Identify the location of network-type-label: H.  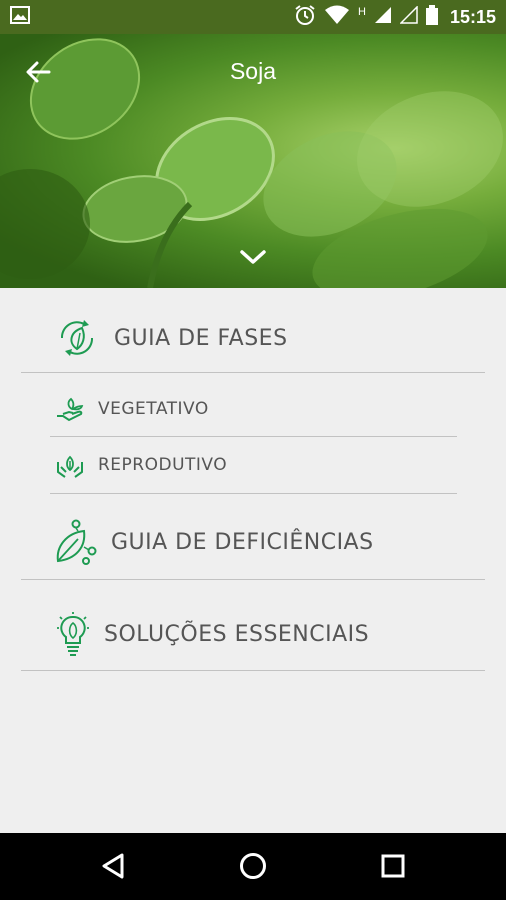
(362, 11).